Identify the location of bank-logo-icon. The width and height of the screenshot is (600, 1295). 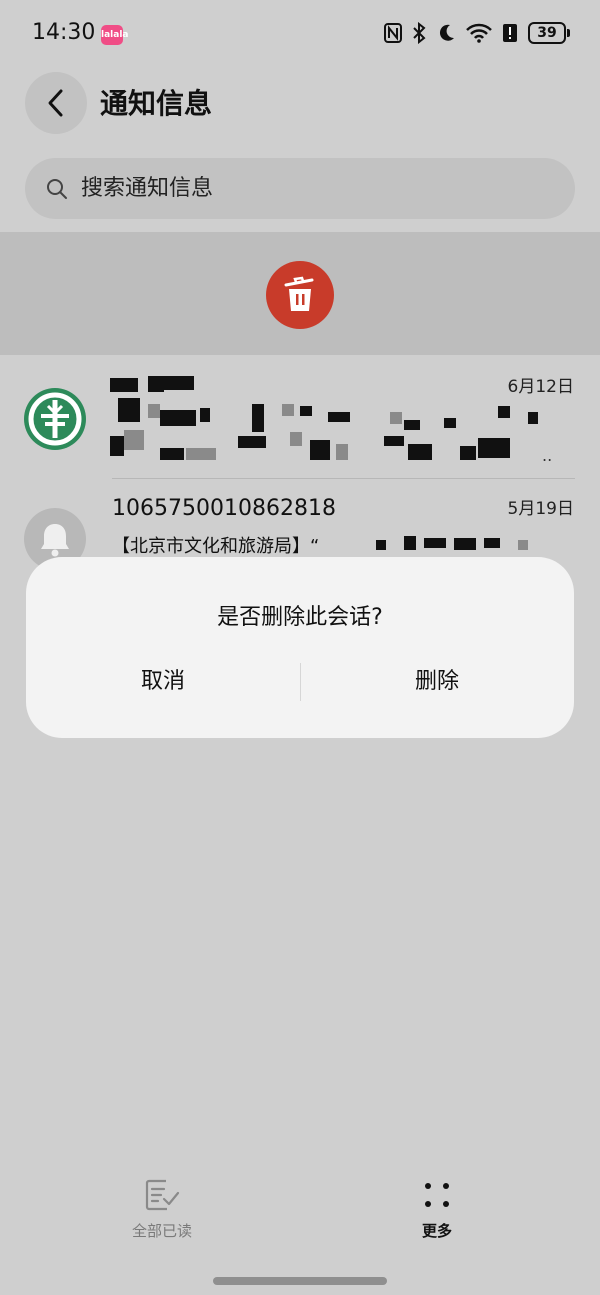
(55, 419).